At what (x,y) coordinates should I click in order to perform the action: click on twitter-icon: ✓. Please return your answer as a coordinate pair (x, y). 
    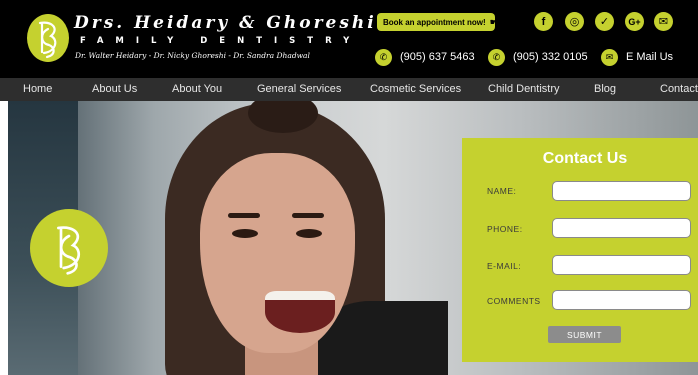
    Looking at the image, I should click on (604, 21).